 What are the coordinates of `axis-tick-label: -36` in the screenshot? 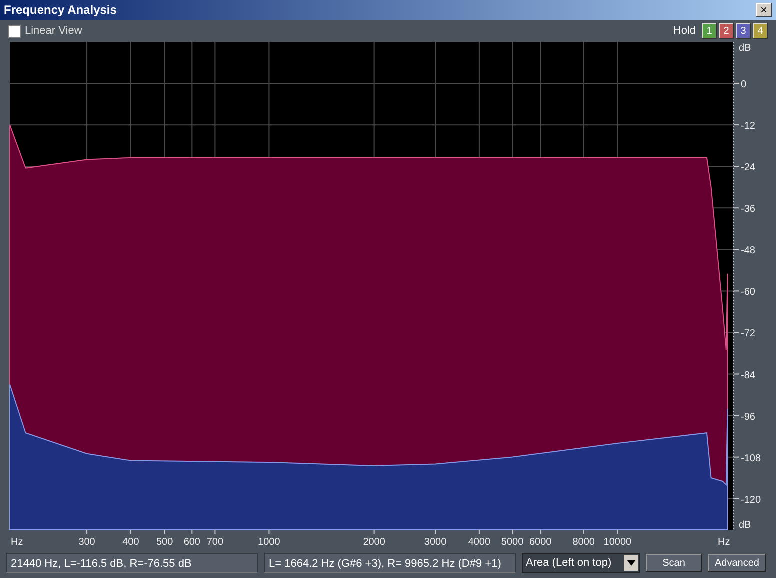 It's located at (748, 210).